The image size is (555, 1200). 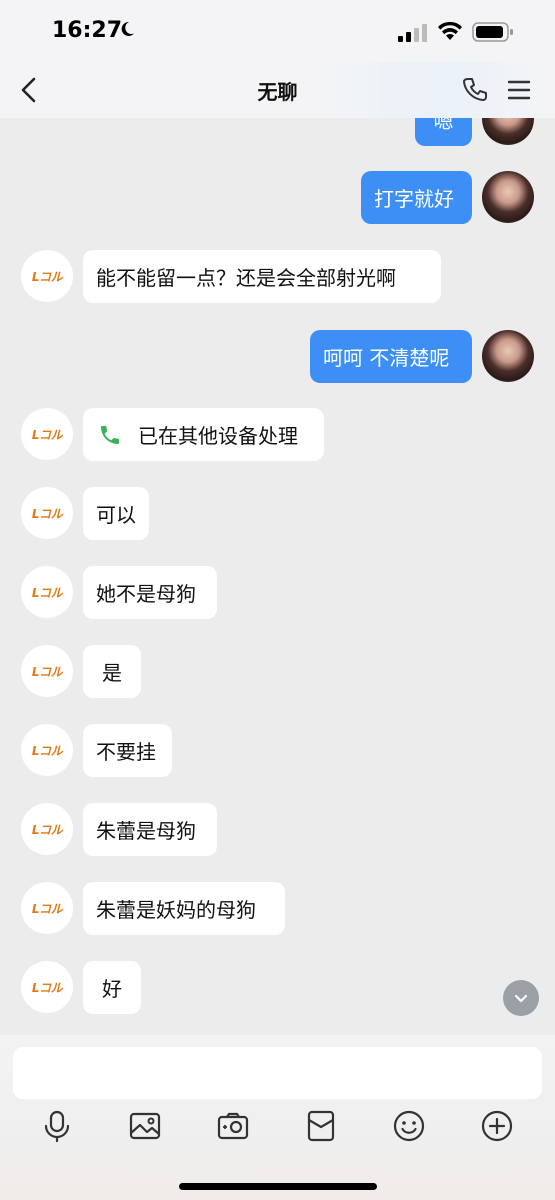 I want to click on message-text: 已在其他设备处理, so click(x=218, y=436).